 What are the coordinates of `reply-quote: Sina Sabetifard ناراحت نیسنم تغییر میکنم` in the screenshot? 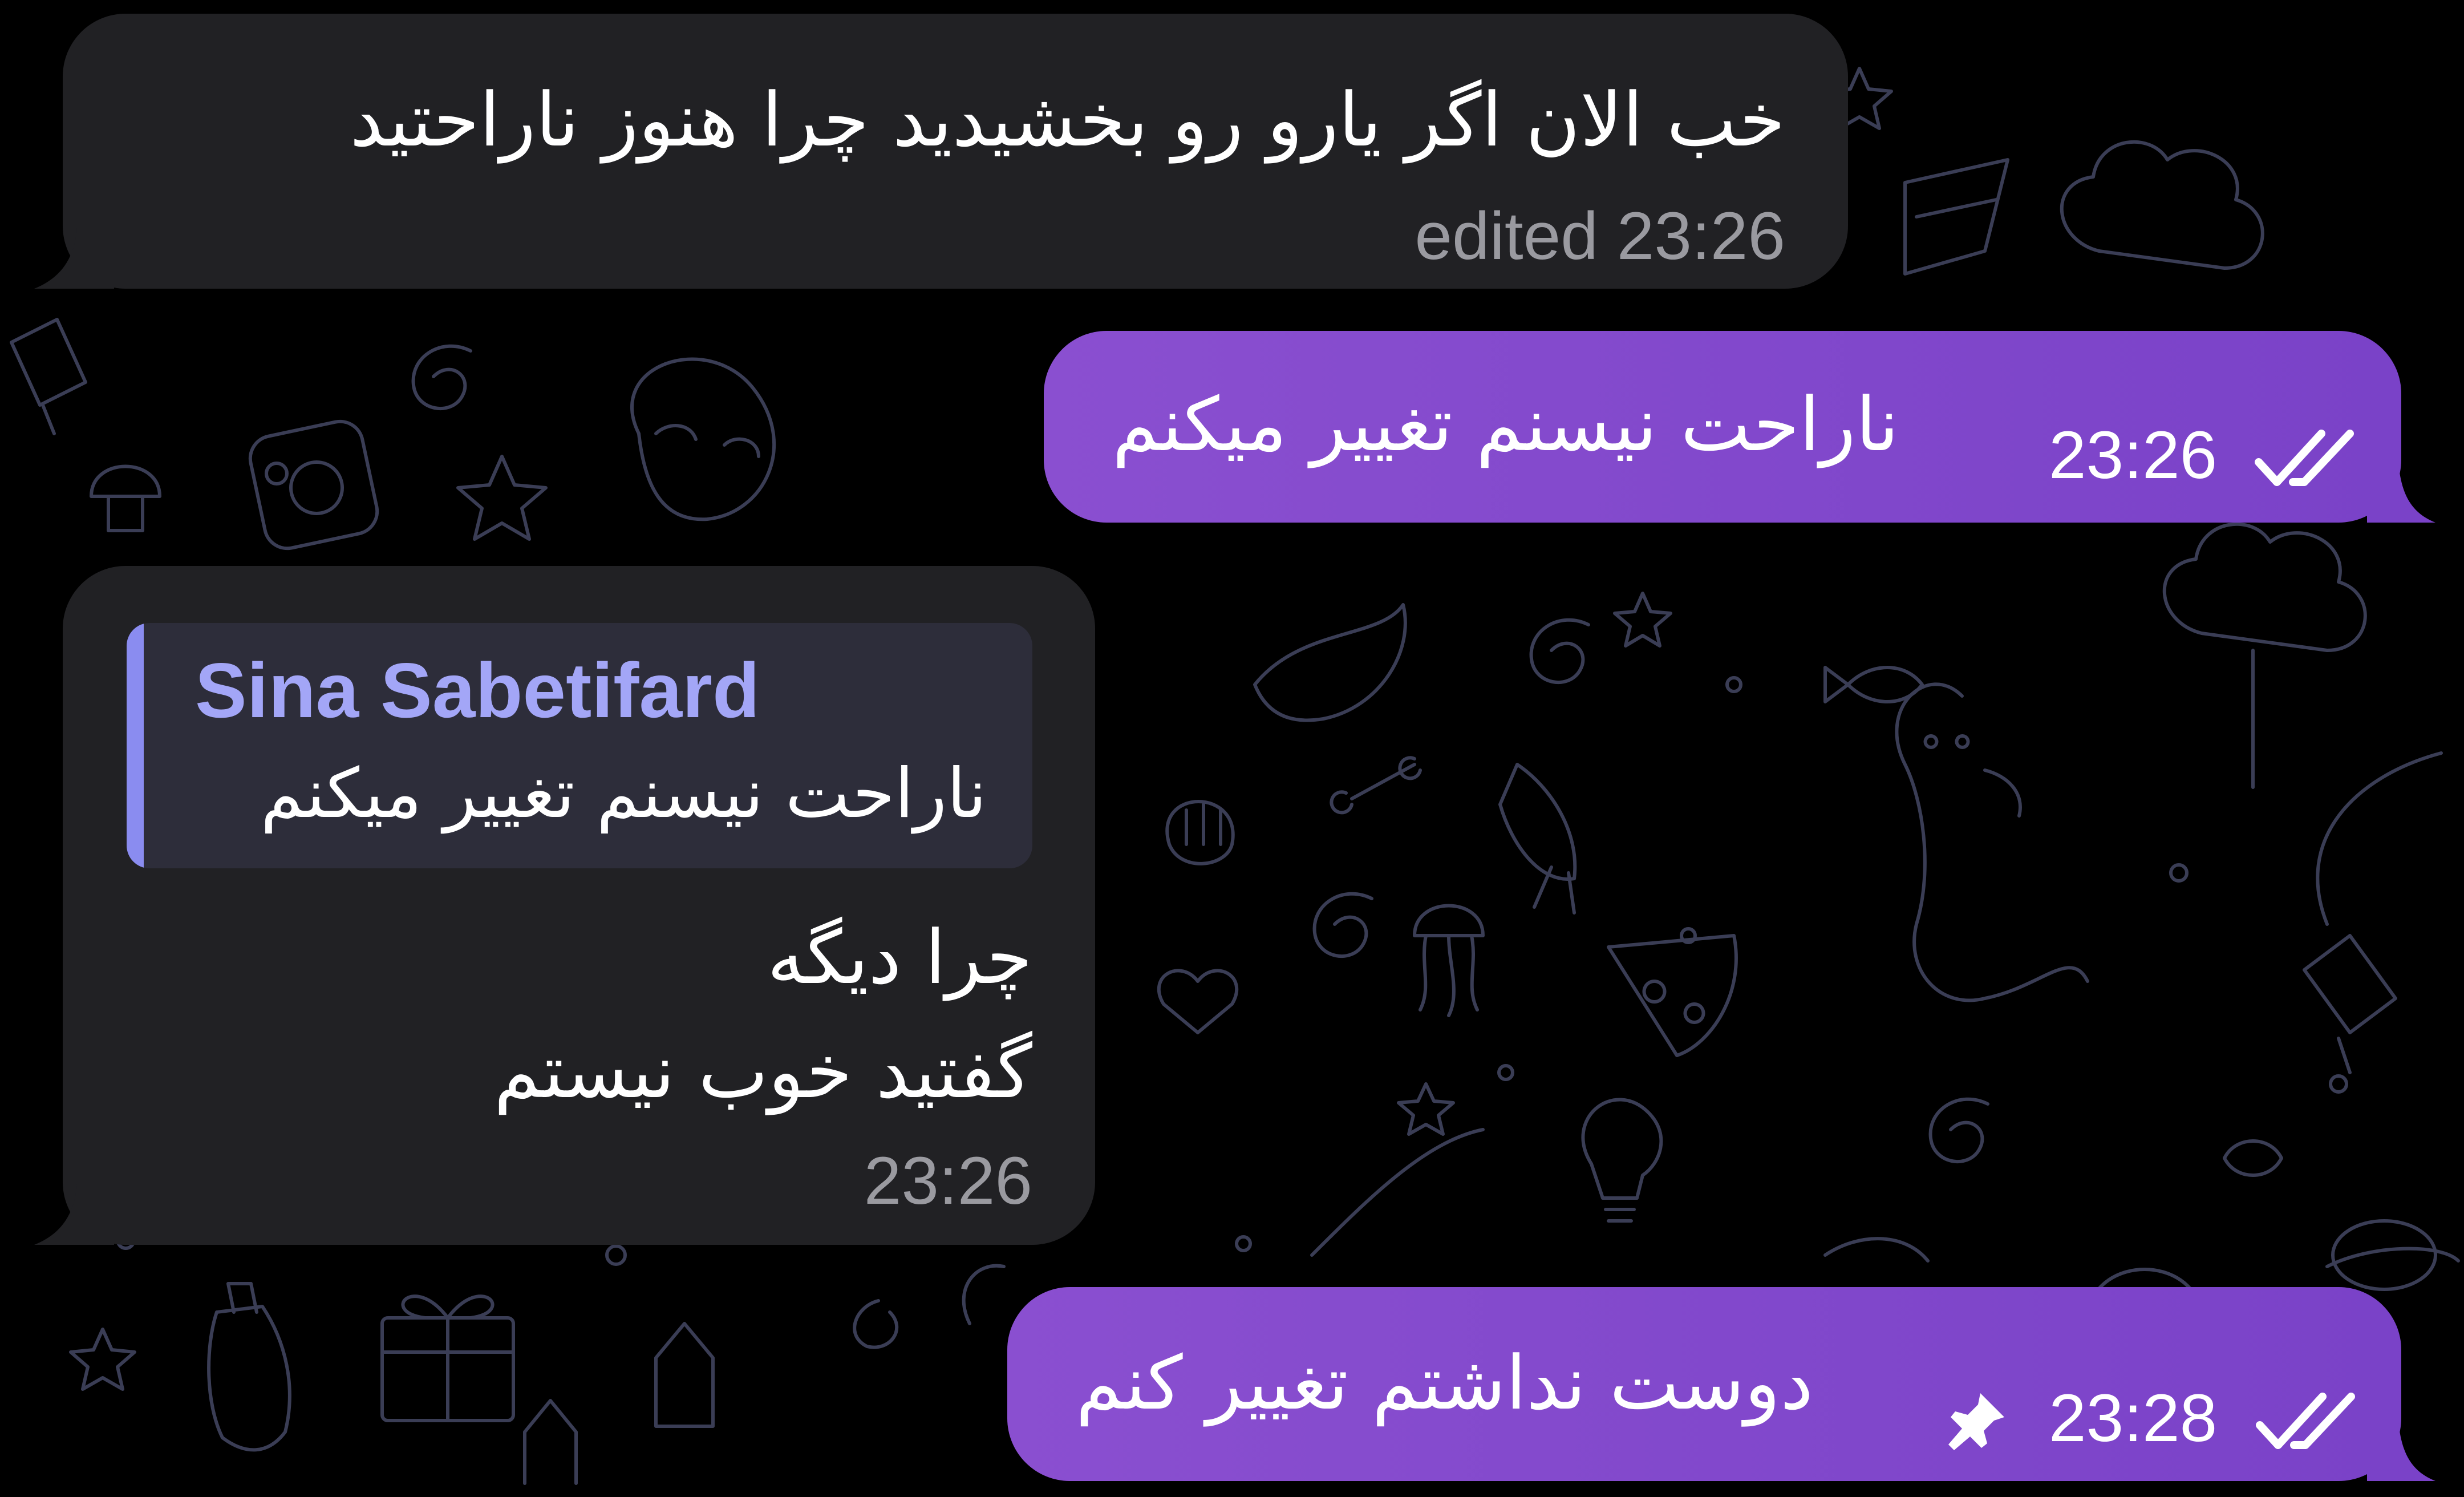 It's located at (579, 746).